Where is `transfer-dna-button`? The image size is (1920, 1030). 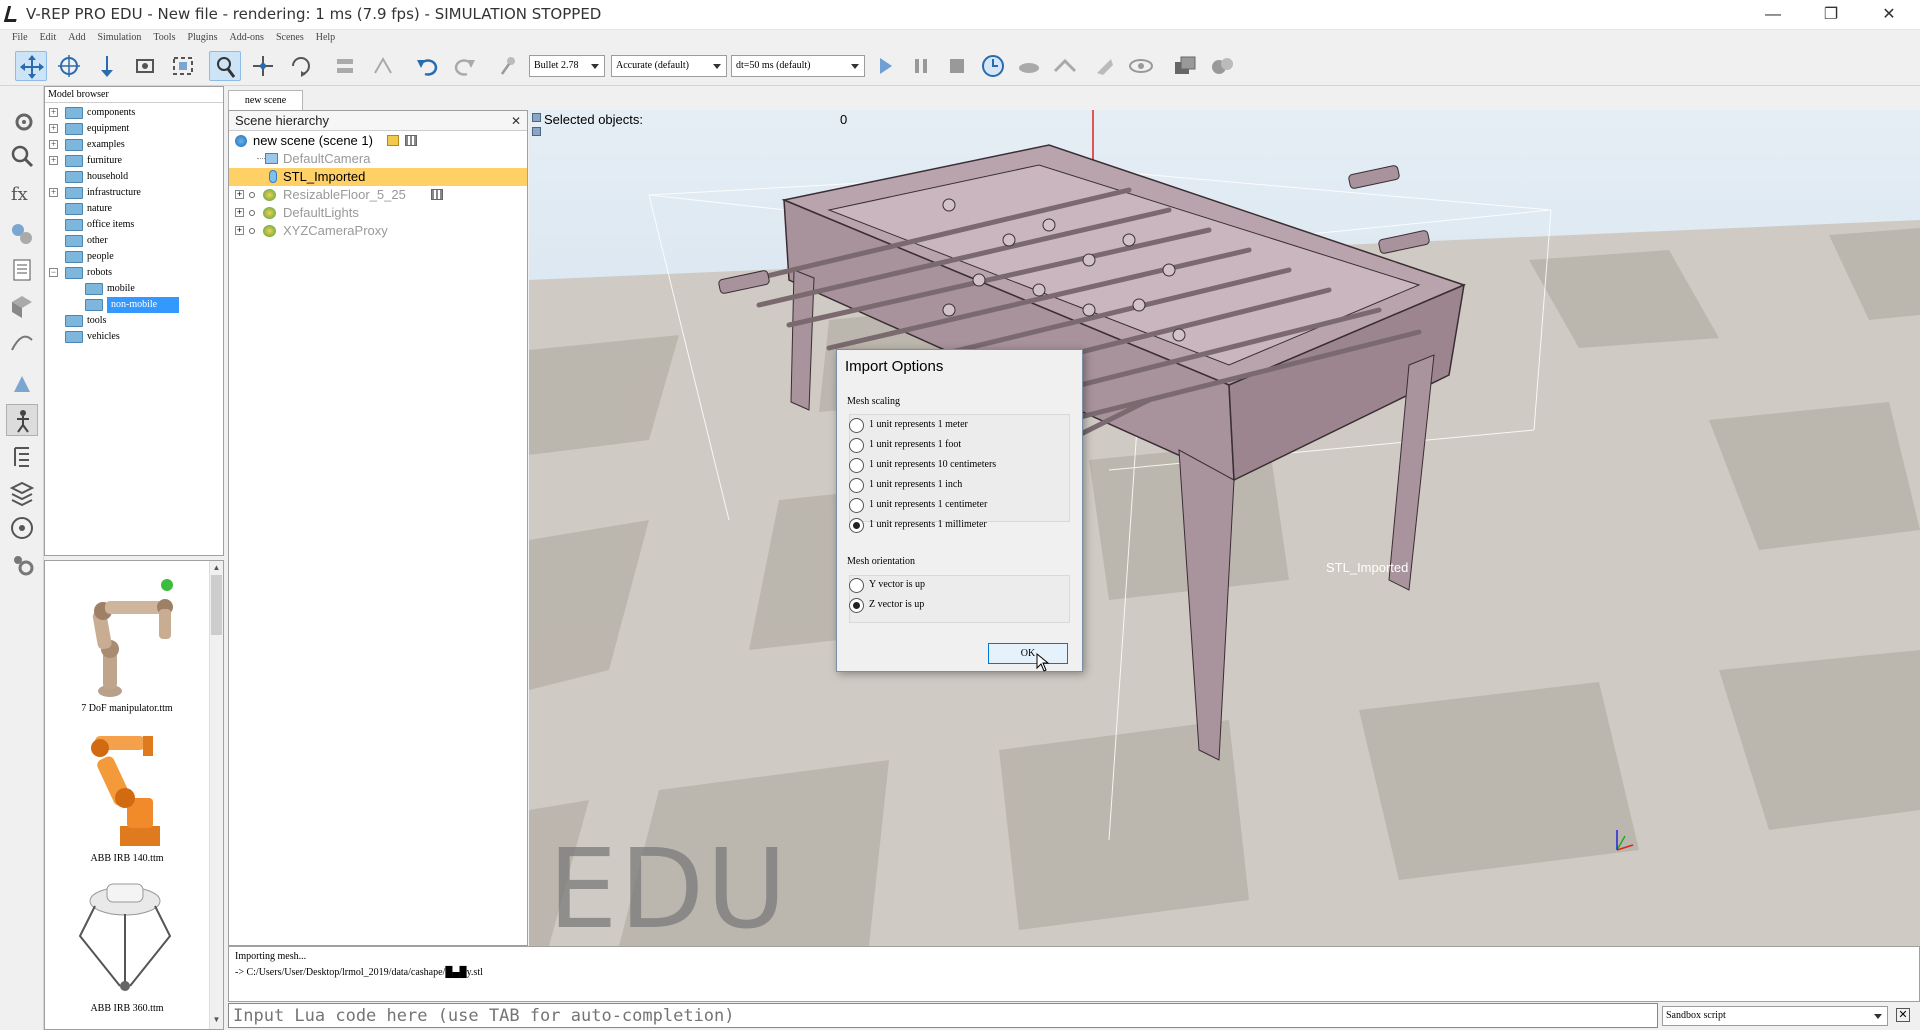
transfer-dna-button is located at coordinates (383, 66).